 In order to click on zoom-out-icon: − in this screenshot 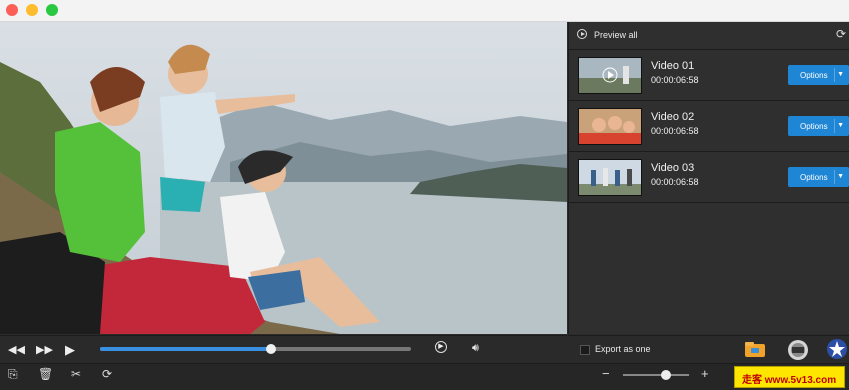, I will do `click(606, 373)`.